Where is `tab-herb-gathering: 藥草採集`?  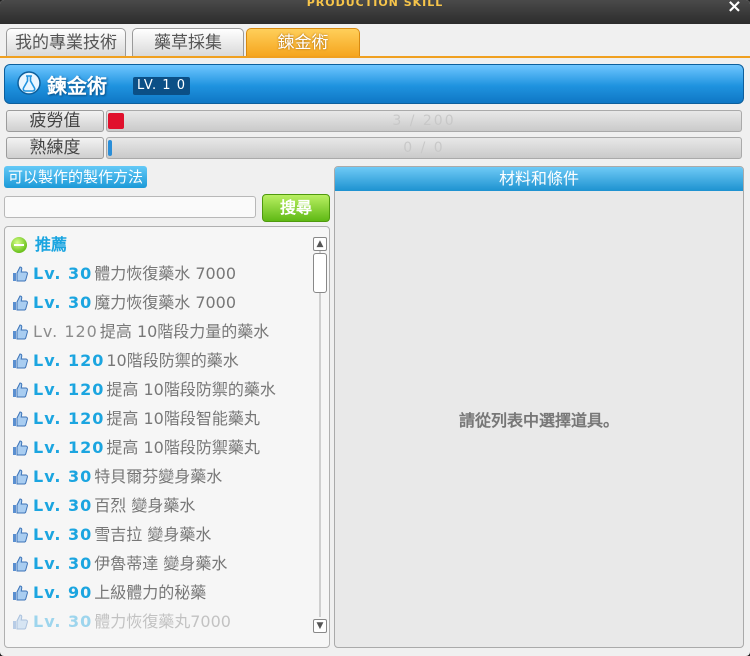
tab-herb-gathering: 藥草採集 is located at coordinates (188, 42).